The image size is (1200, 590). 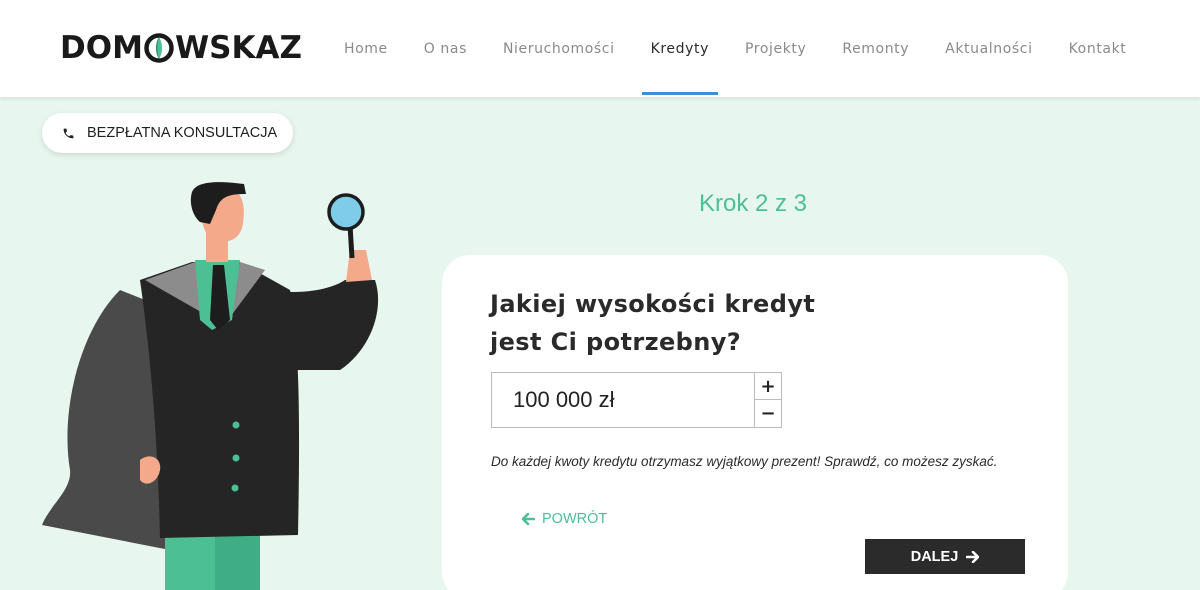 I want to click on nav-item-kontakt: Kontakt, so click(x=1098, y=48).